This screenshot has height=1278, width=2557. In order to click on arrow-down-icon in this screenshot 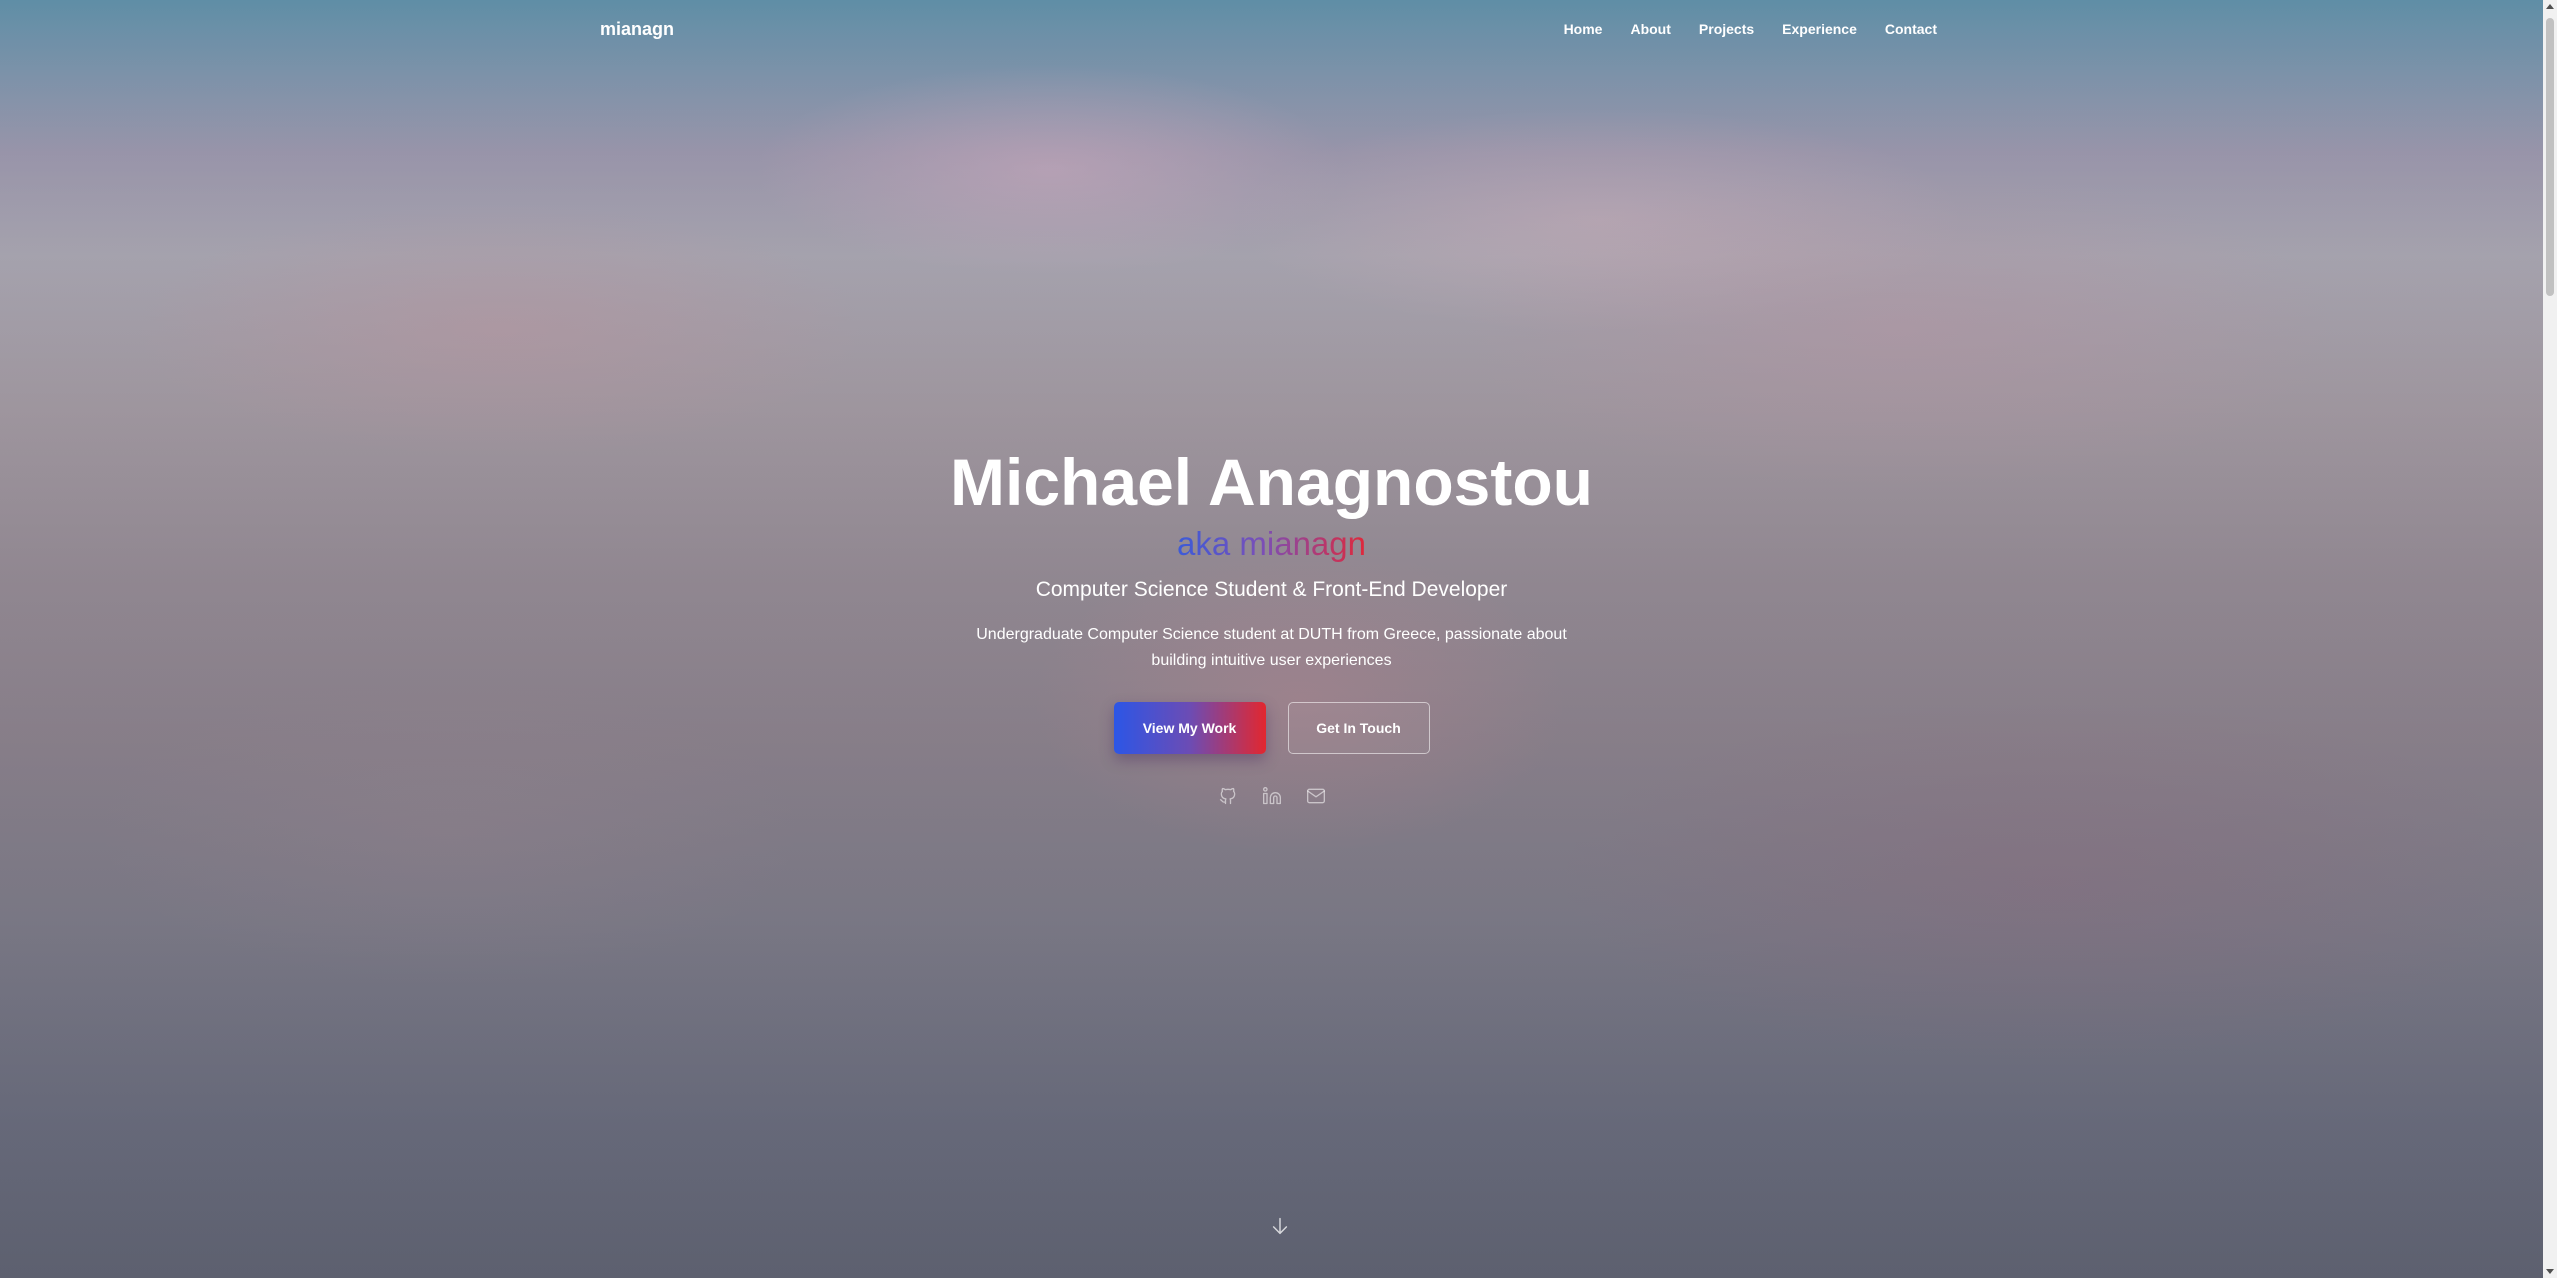, I will do `click(1280, 1226)`.